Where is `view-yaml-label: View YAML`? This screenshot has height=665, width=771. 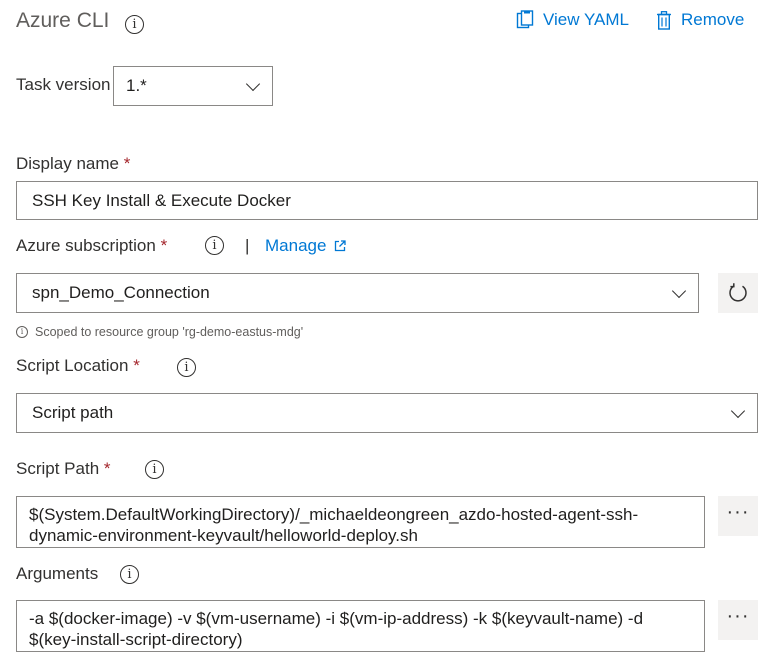
view-yaml-label: View YAML is located at coordinates (586, 19).